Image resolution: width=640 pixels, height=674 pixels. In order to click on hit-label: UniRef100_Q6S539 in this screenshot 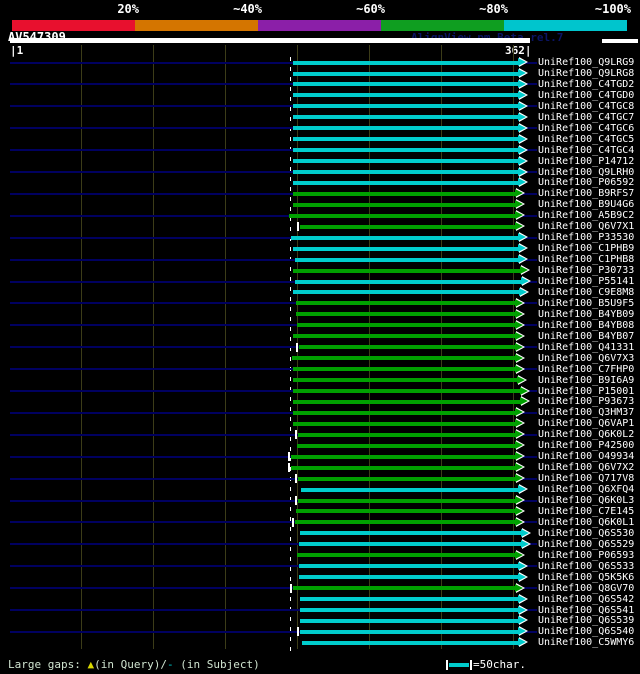, I will do `click(586, 620)`.